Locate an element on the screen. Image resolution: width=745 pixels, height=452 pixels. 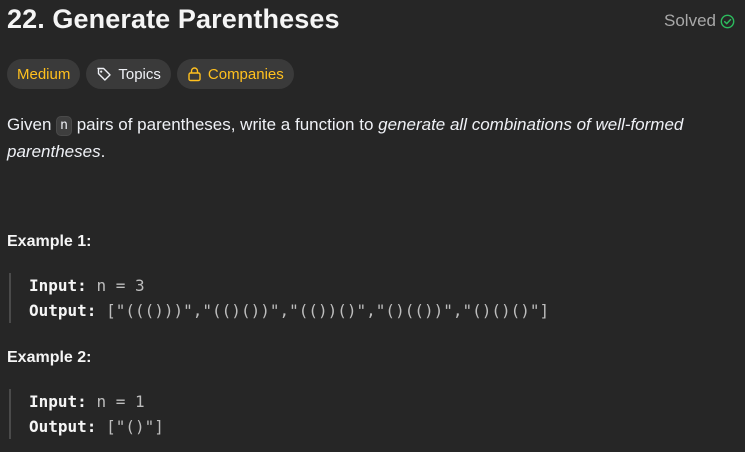
topics-button: Topics is located at coordinates (128, 74).